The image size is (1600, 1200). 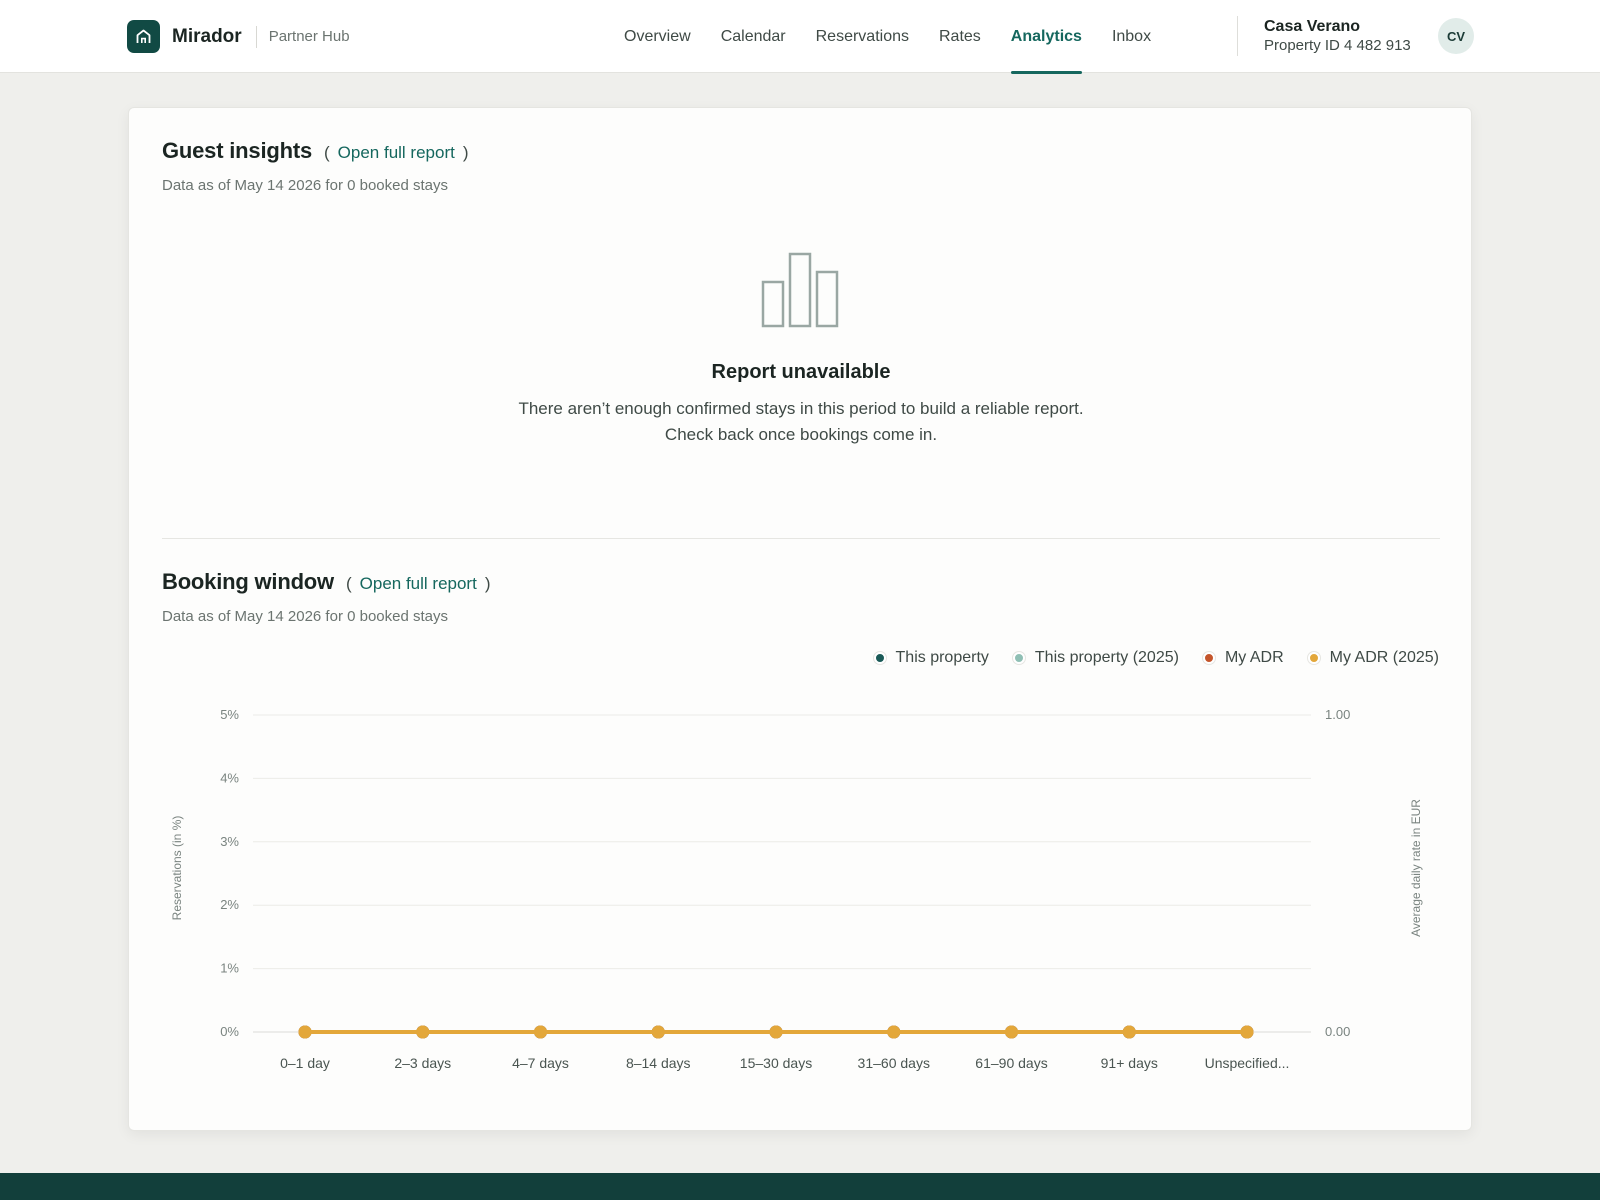 What do you see at coordinates (1337, 1031) in the screenshot?
I see `y2-tick-label: 0.00` at bounding box center [1337, 1031].